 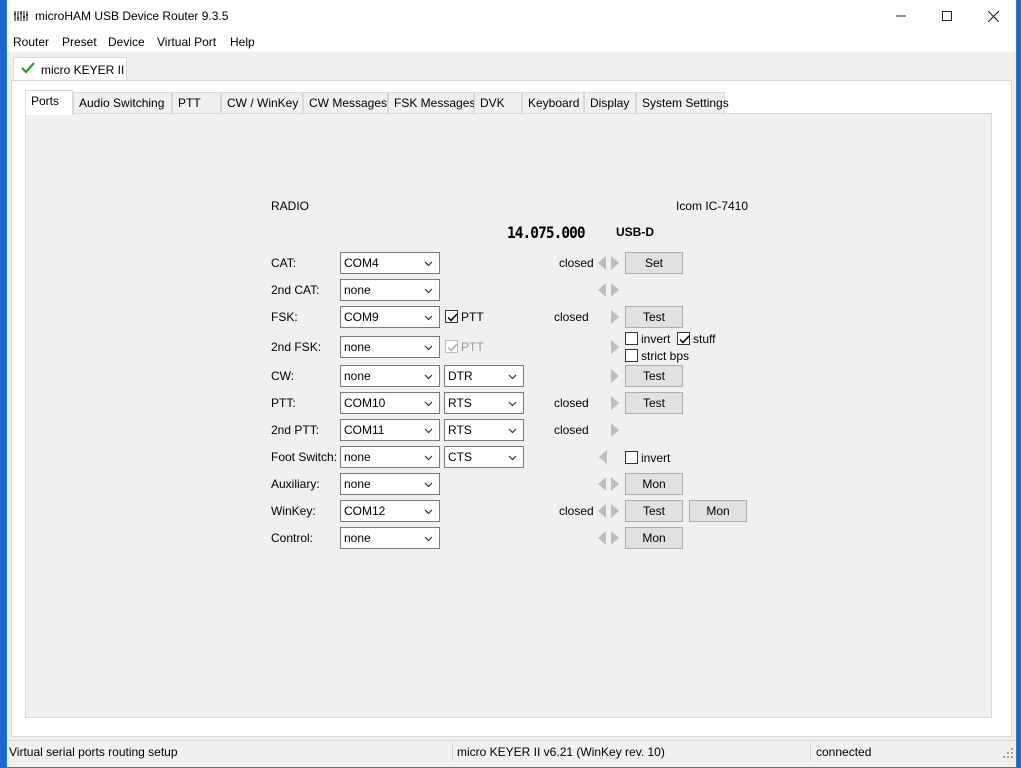 I want to click on frequency-display: 14.075.000, so click(x=546, y=232).